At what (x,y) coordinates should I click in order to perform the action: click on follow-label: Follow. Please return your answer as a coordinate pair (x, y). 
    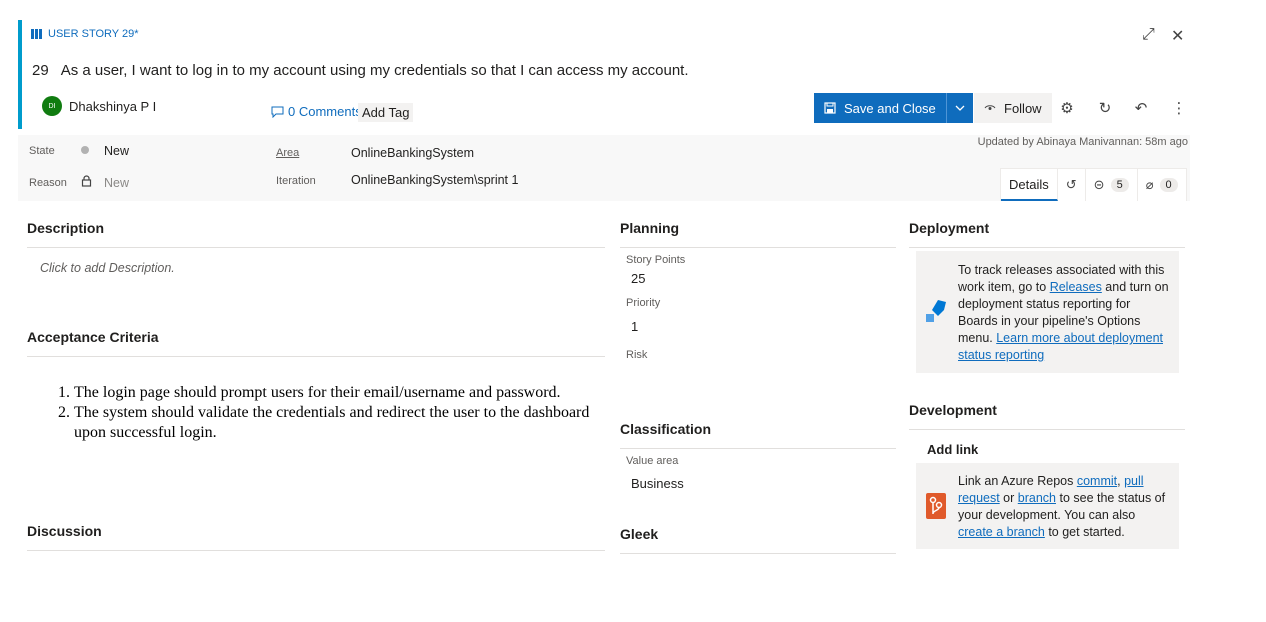
    Looking at the image, I should click on (1023, 108).